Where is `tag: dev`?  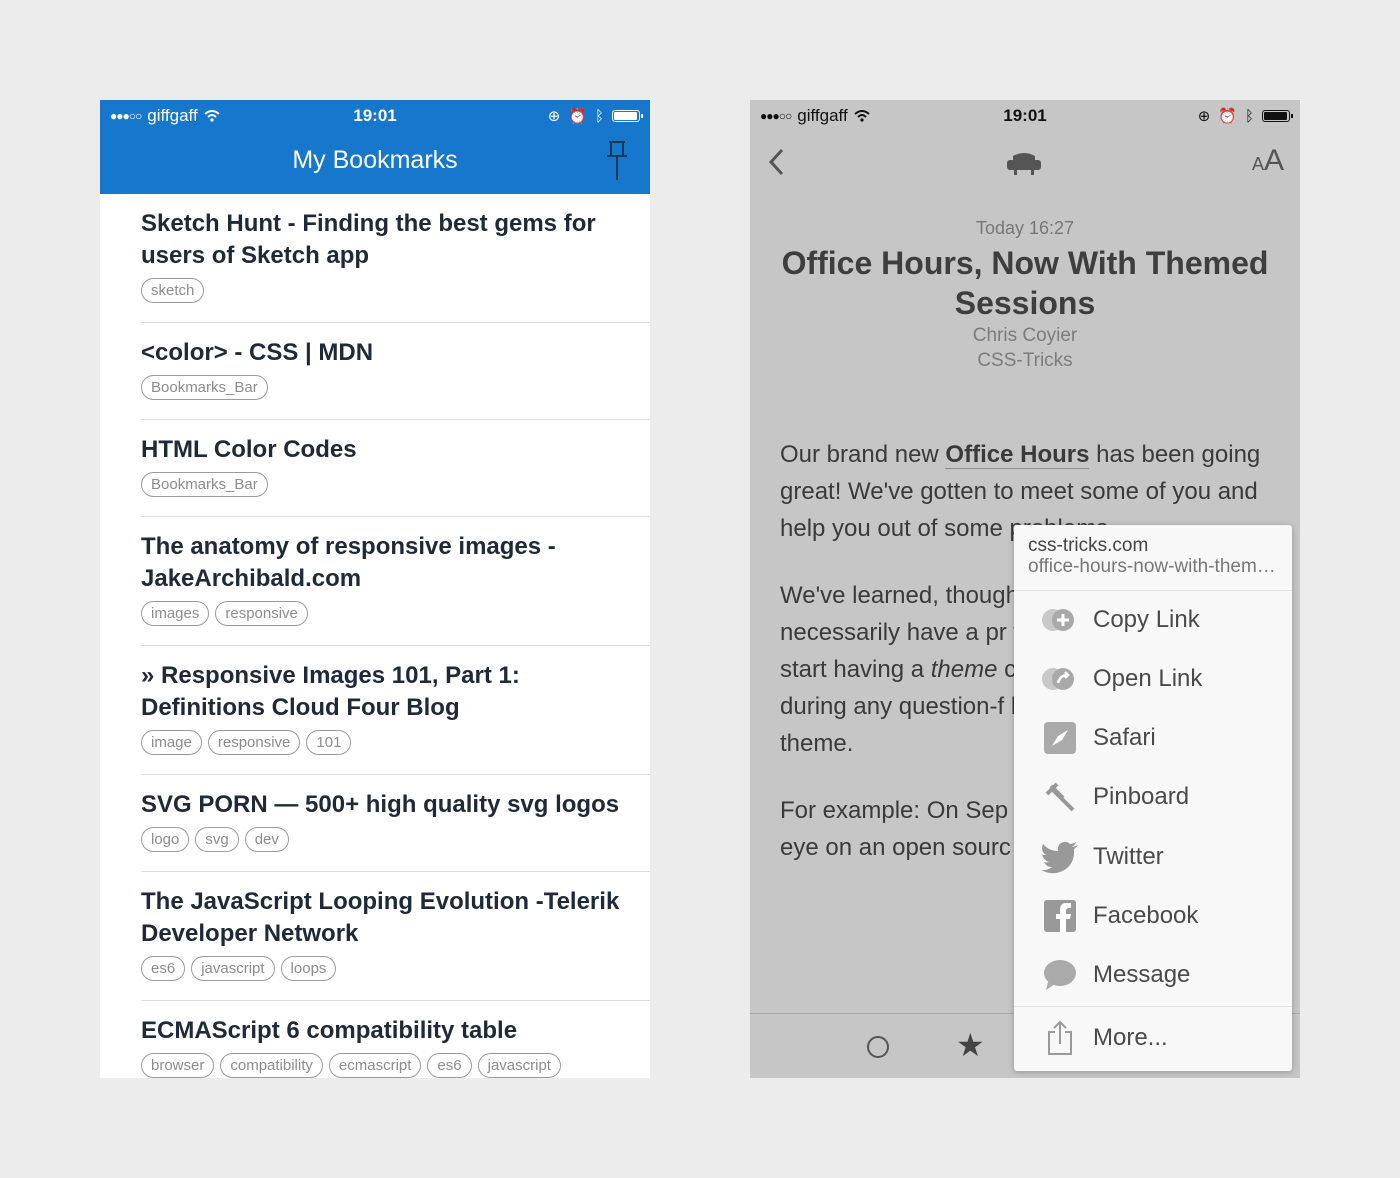 tag: dev is located at coordinates (266, 839).